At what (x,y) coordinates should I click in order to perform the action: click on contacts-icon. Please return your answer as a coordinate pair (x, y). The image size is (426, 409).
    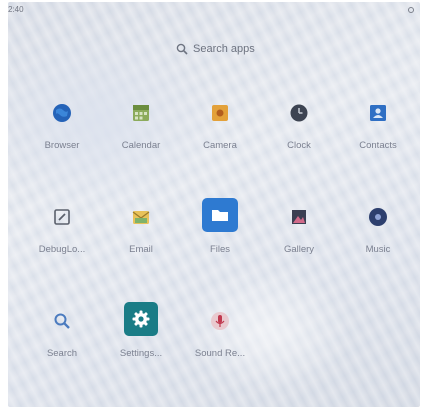
    Looking at the image, I should click on (378, 113).